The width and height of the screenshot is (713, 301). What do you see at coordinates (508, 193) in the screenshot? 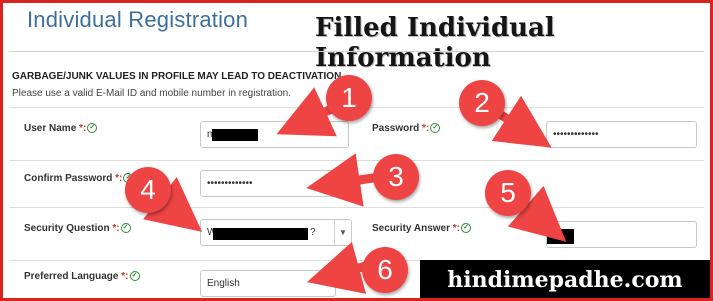
I see `annotation-badge-5: 5` at bounding box center [508, 193].